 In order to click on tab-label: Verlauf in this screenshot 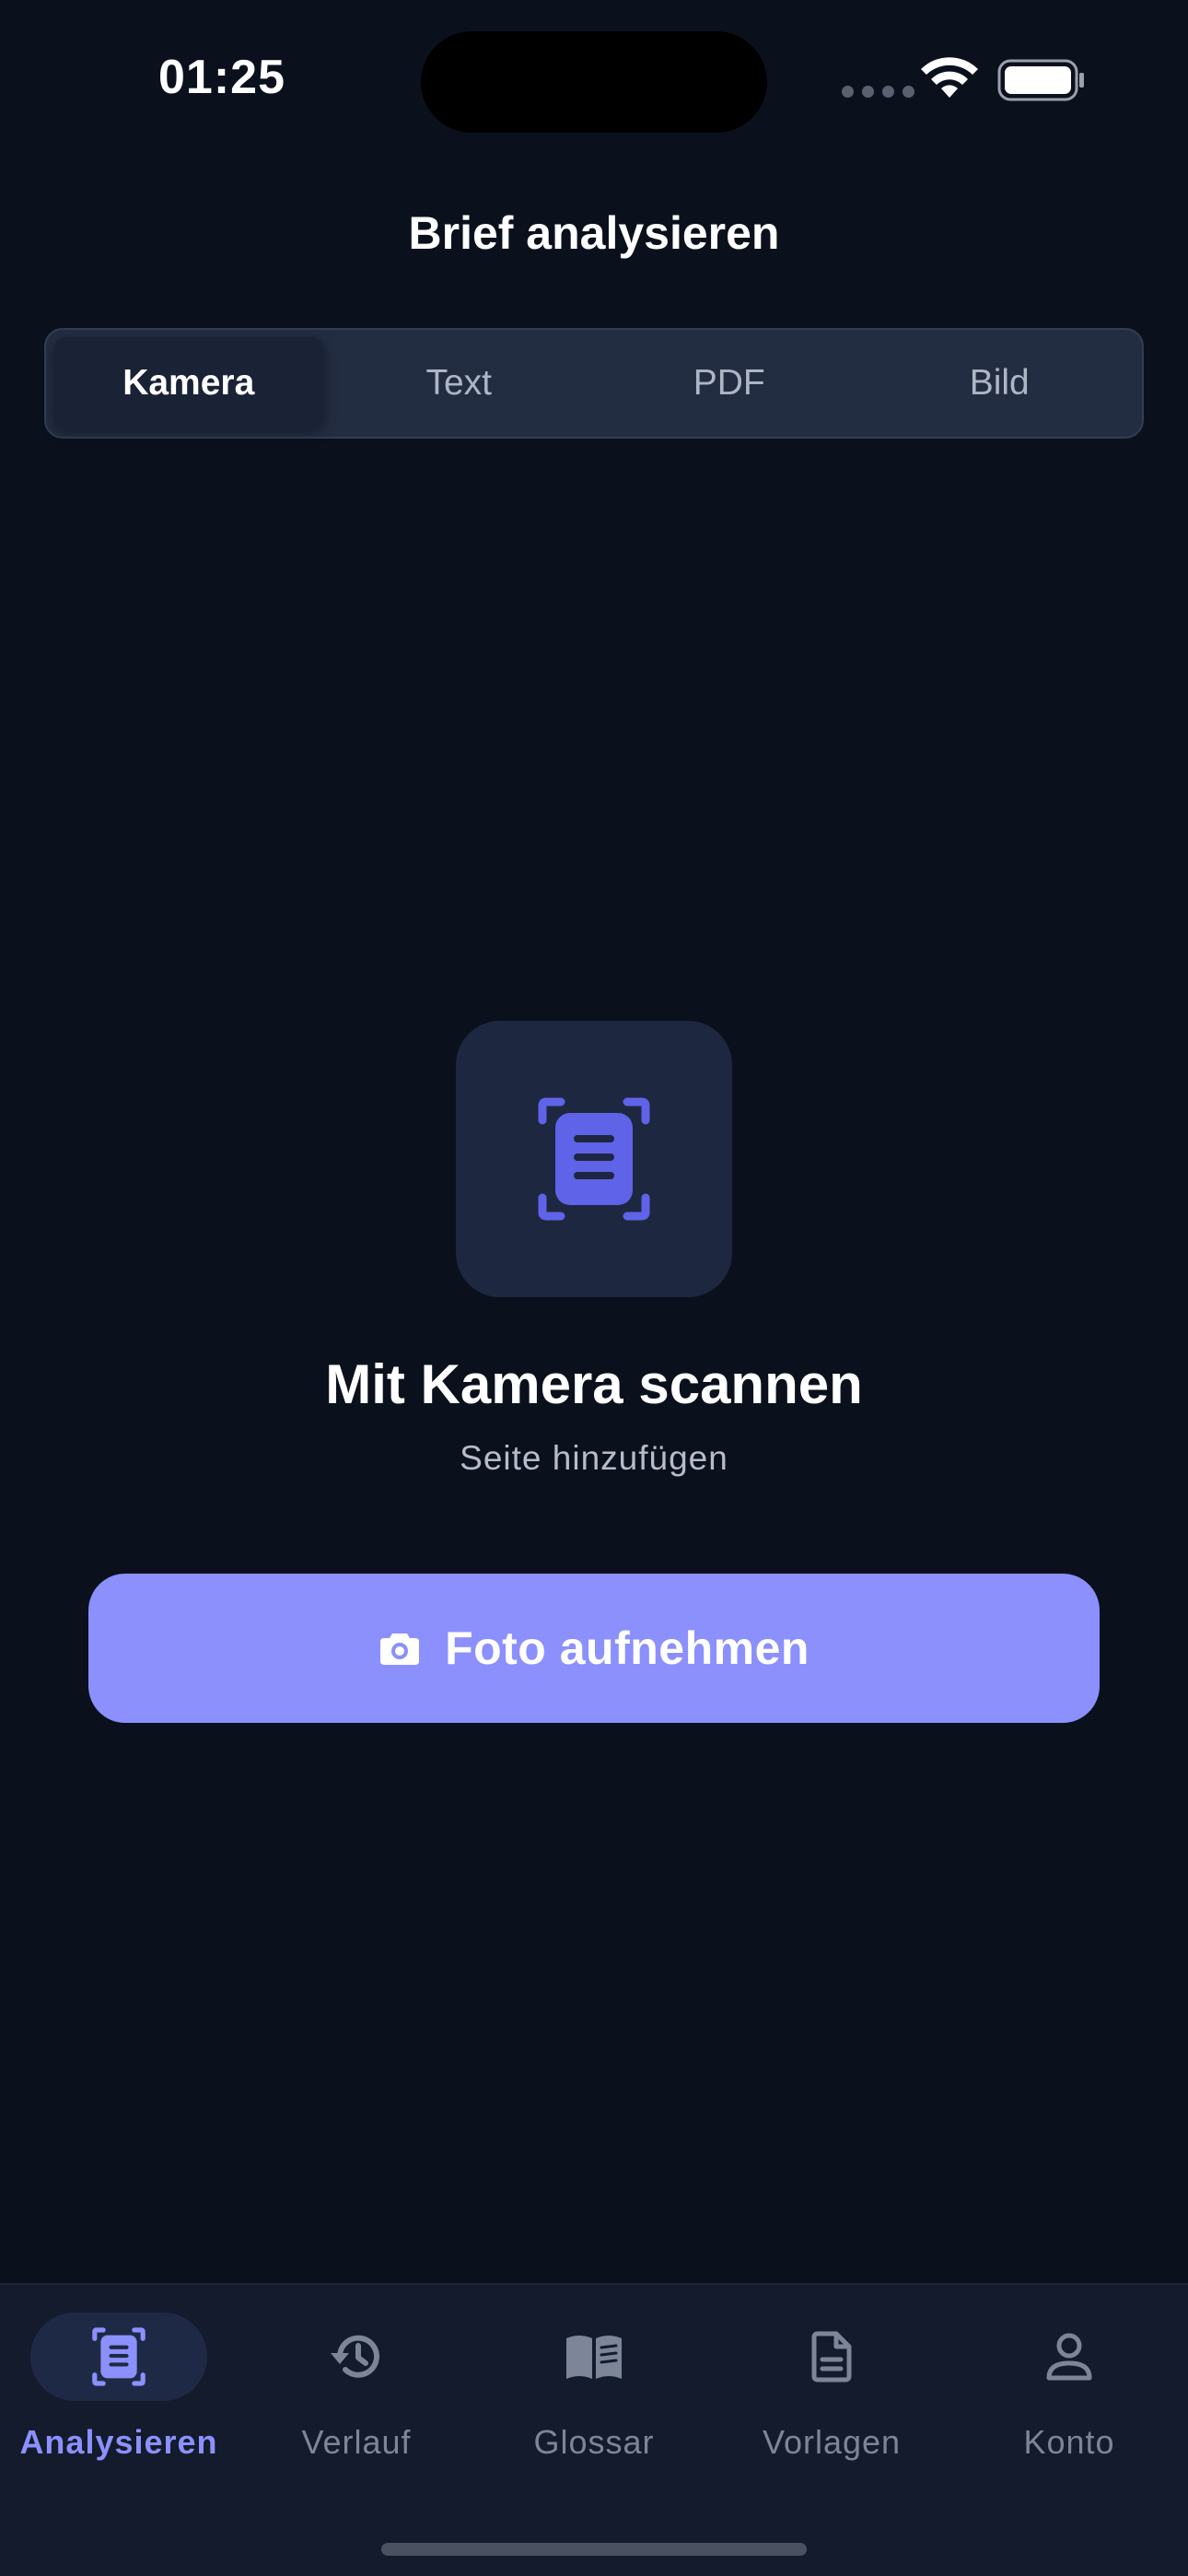, I will do `click(356, 2442)`.